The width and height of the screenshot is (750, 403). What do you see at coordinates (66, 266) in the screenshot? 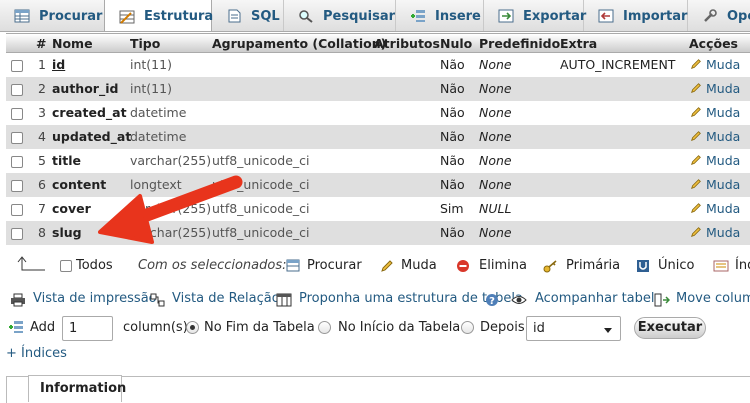
I see `select-all-checkbox` at bounding box center [66, 266].